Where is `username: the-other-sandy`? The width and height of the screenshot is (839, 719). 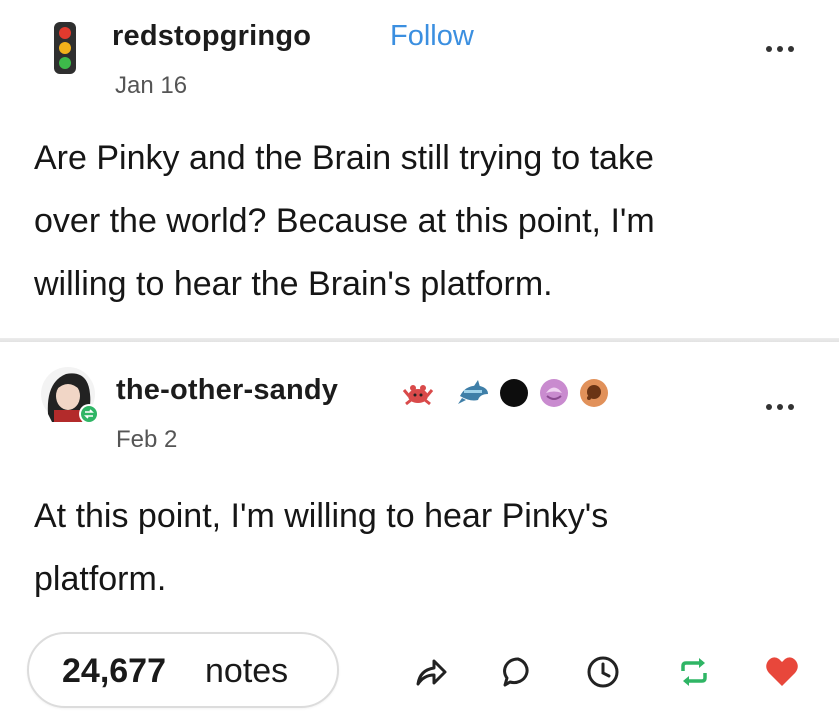 username: the-other-sandy is located at coordinates (227, 390).